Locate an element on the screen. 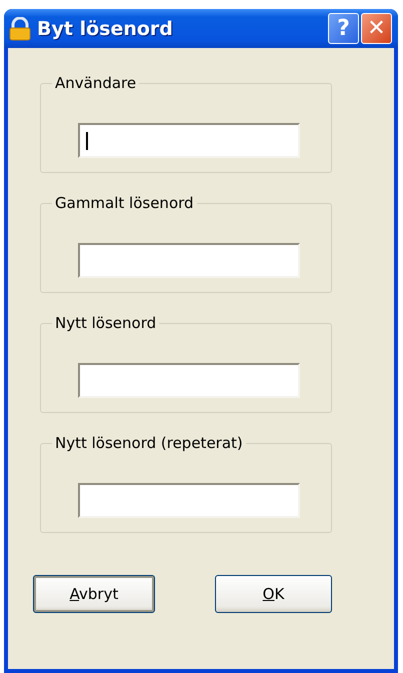 This screenshot has width=403, height=673. cancel-button: Avbryt is located at coordinates (94, 594).